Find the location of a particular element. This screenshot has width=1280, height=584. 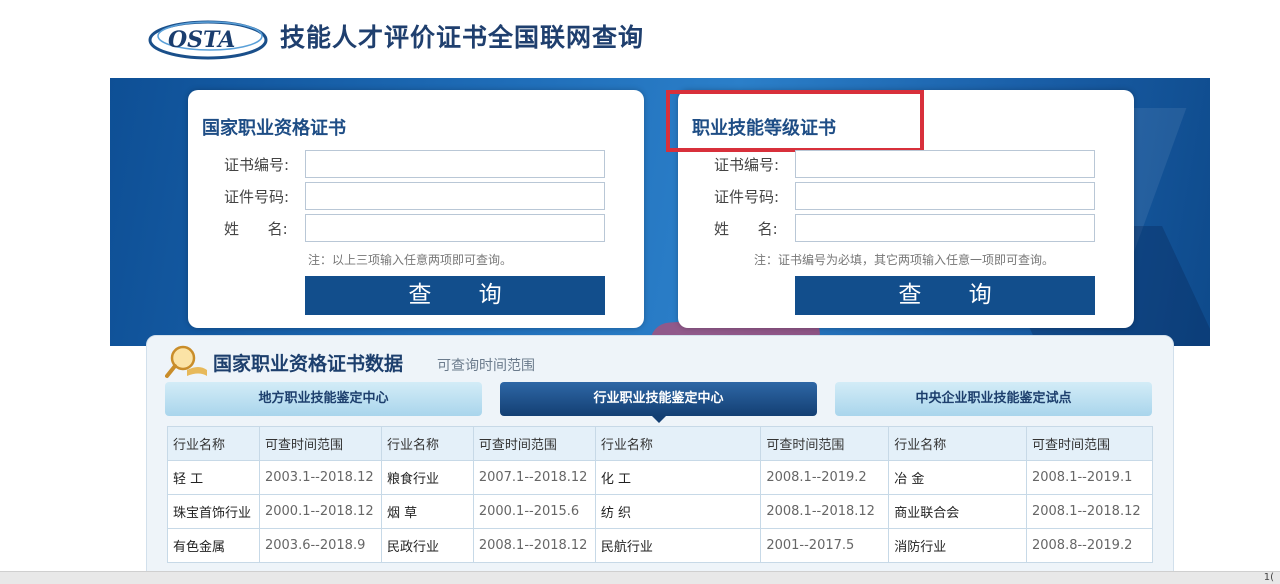

time-range: 2003.1--2018.12 is located at coordinates (320, 477).